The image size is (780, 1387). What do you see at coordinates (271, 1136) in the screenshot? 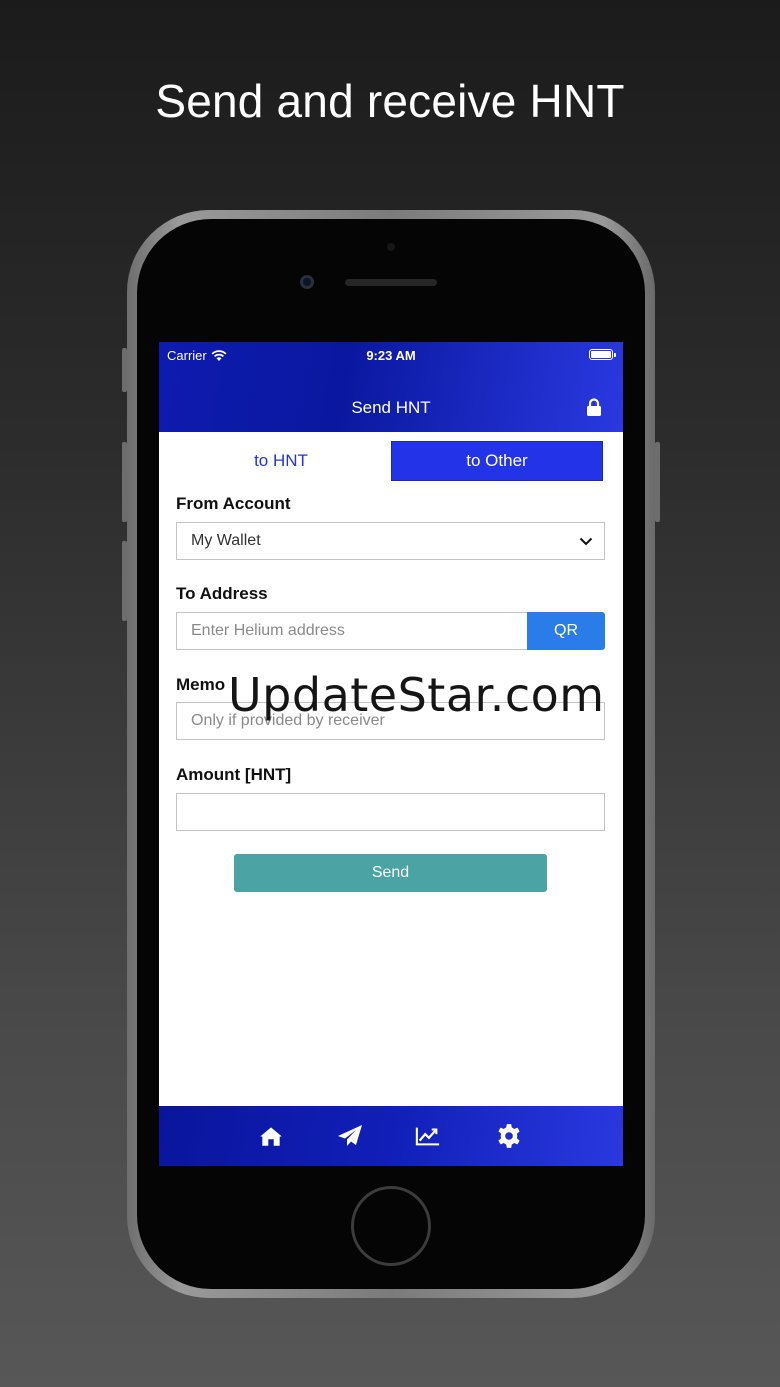
I see `home-icon` at bounding box center [271, 1136].